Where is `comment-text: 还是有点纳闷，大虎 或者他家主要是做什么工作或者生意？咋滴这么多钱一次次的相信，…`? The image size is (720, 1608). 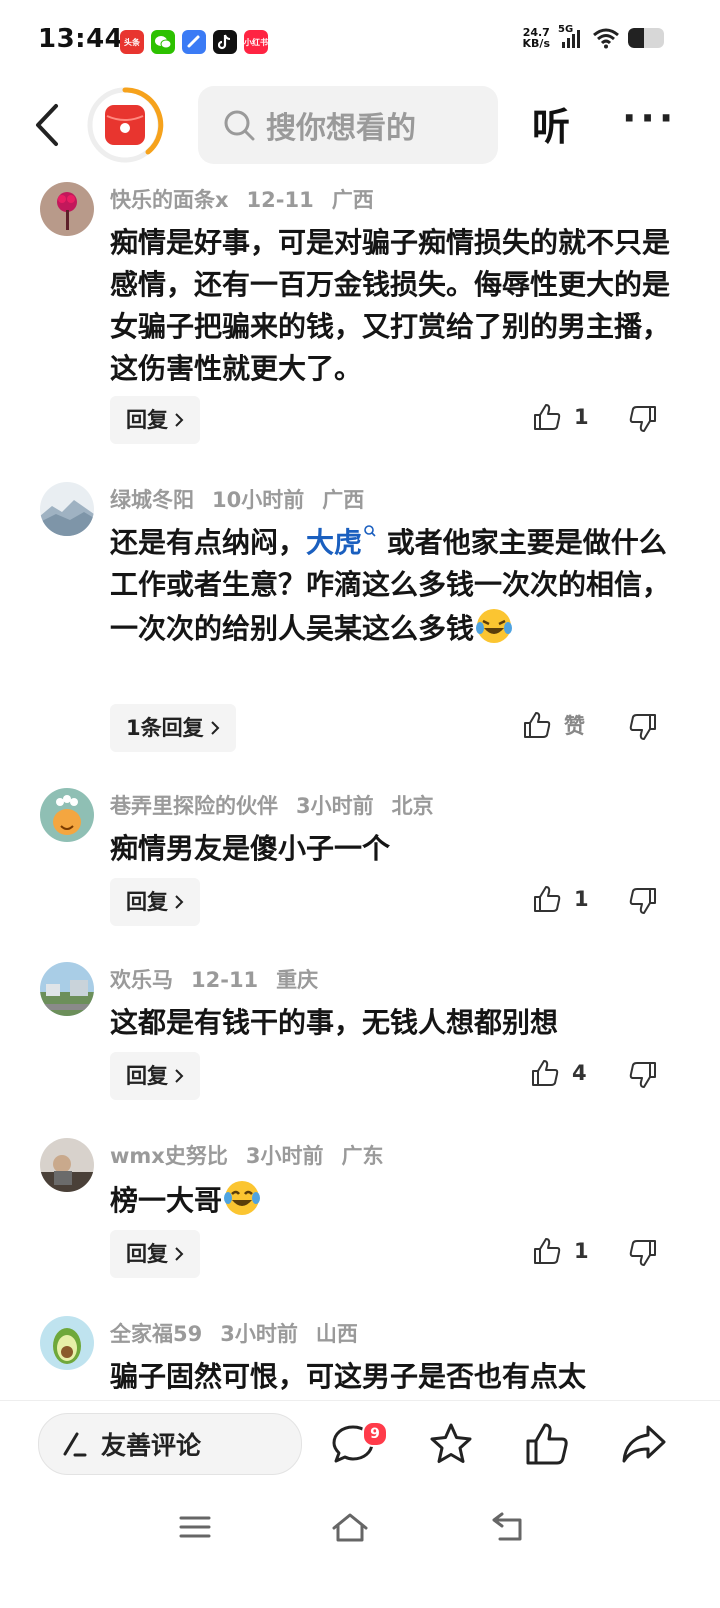
comment-text: 还是有点纳闷，大虎 或者他家主要是做什么工作或者生意？咋滴这么多钱一次次的相信，… is located at coordinates (390, 585).